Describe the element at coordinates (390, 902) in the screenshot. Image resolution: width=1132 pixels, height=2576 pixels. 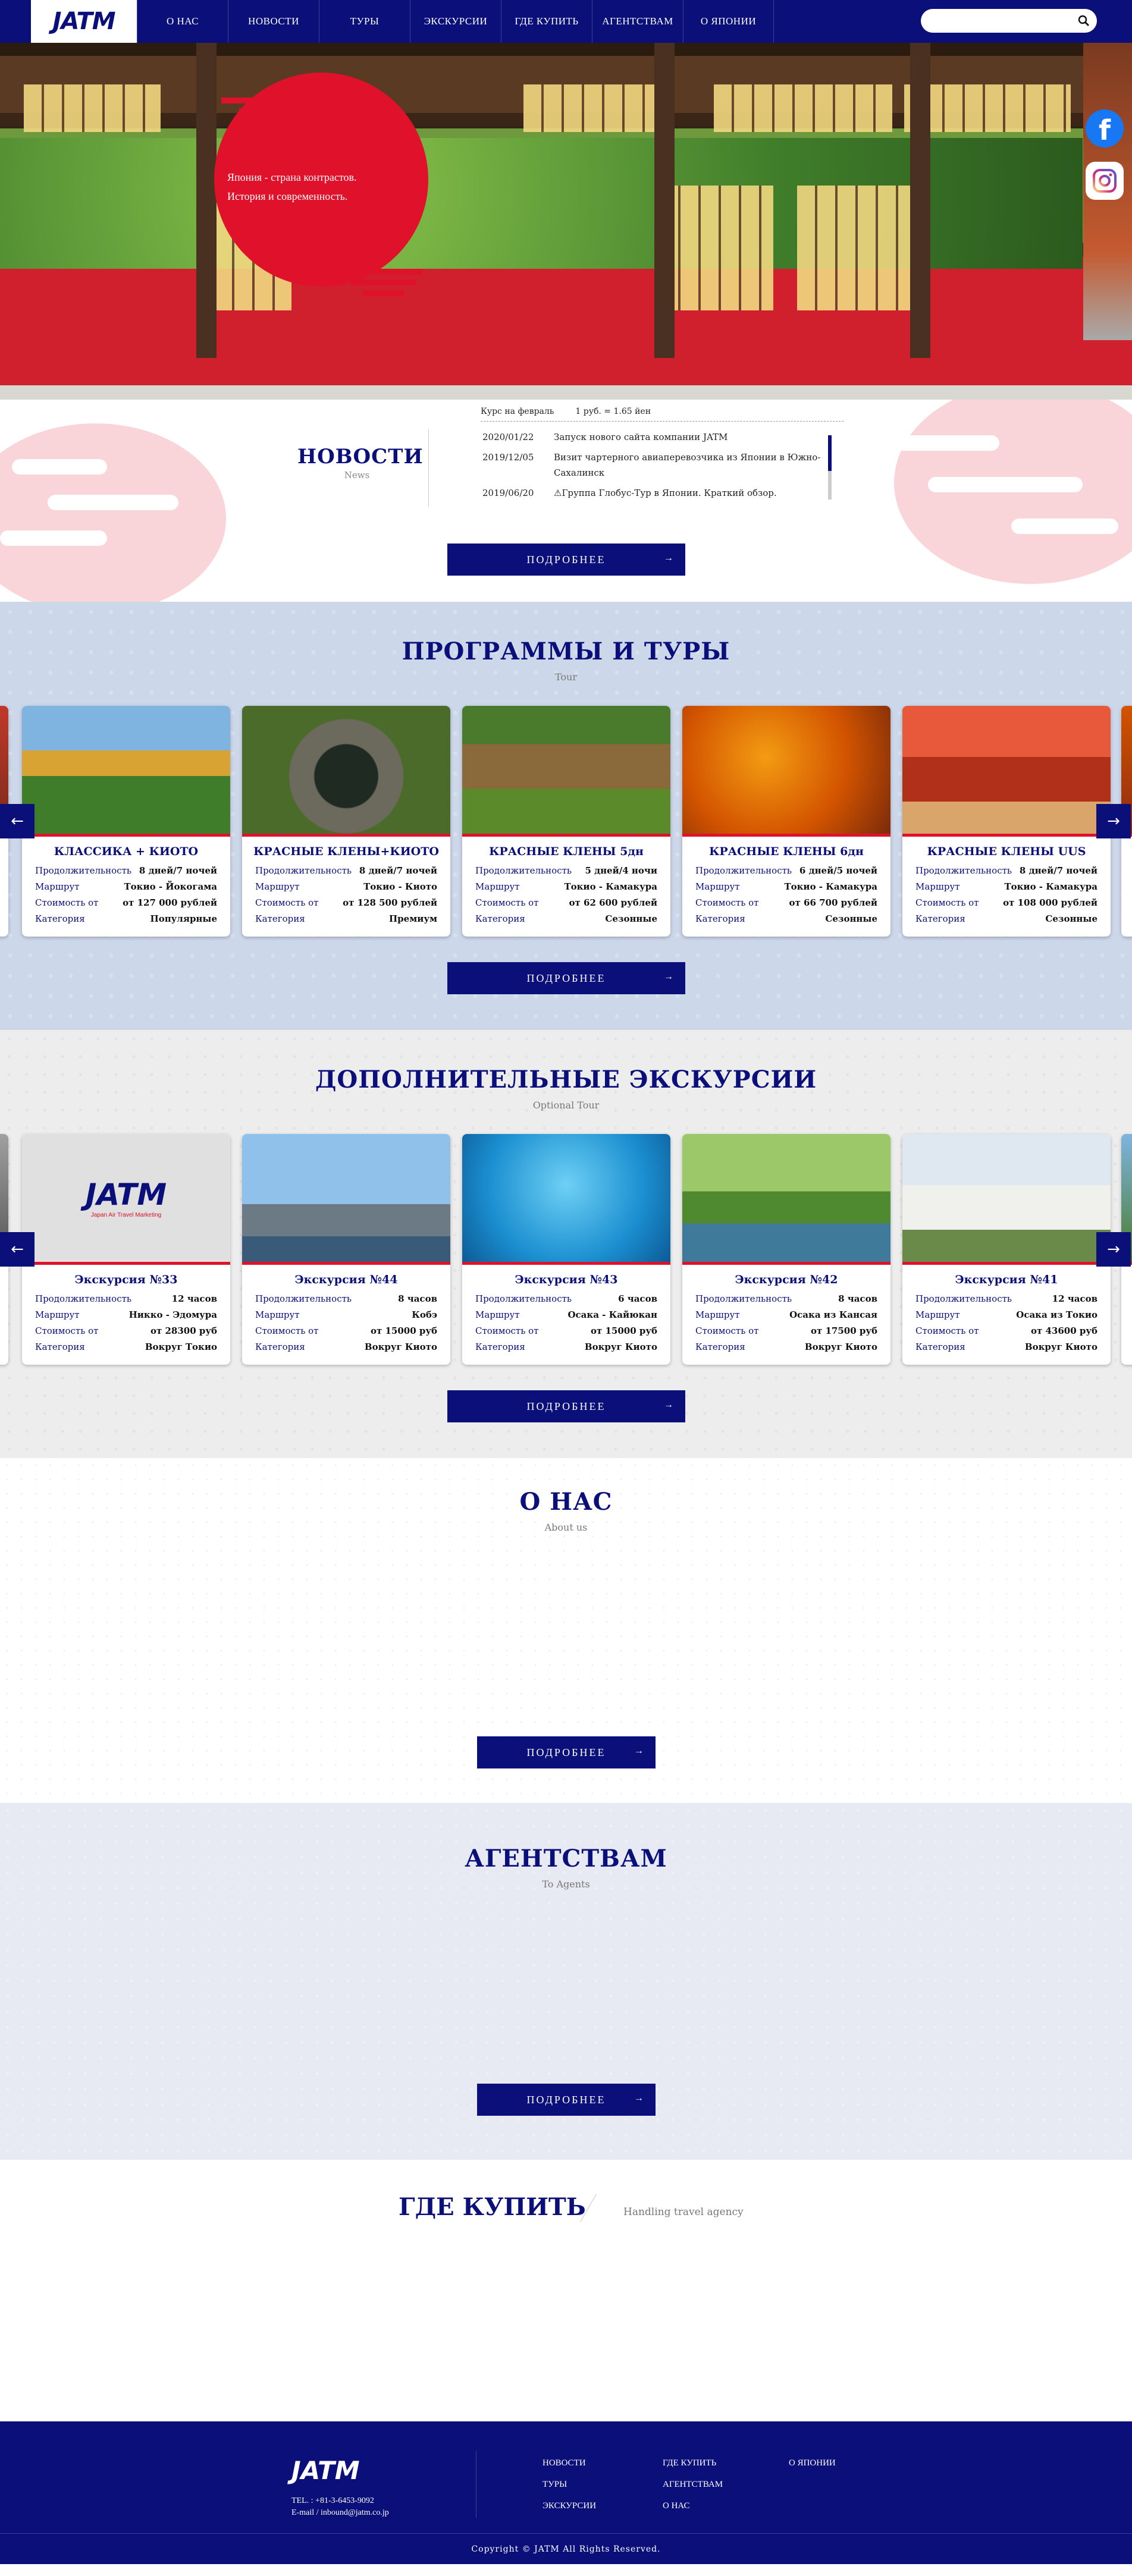
I see `value: от 128 500 рублей` at that location.